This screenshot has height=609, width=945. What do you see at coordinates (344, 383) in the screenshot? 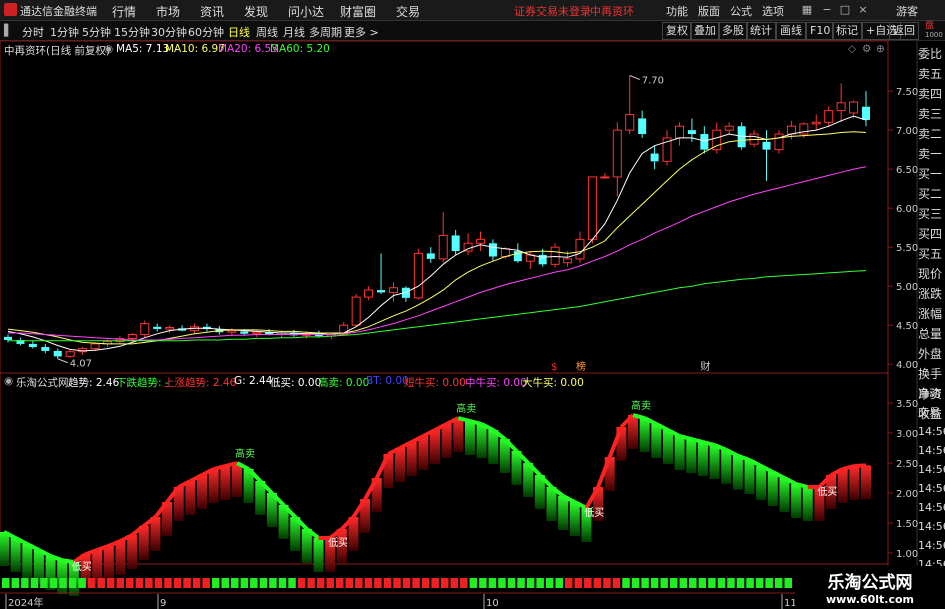
I see `highsell-value: 高卖: 0.00` at bounding box center [344, 383].